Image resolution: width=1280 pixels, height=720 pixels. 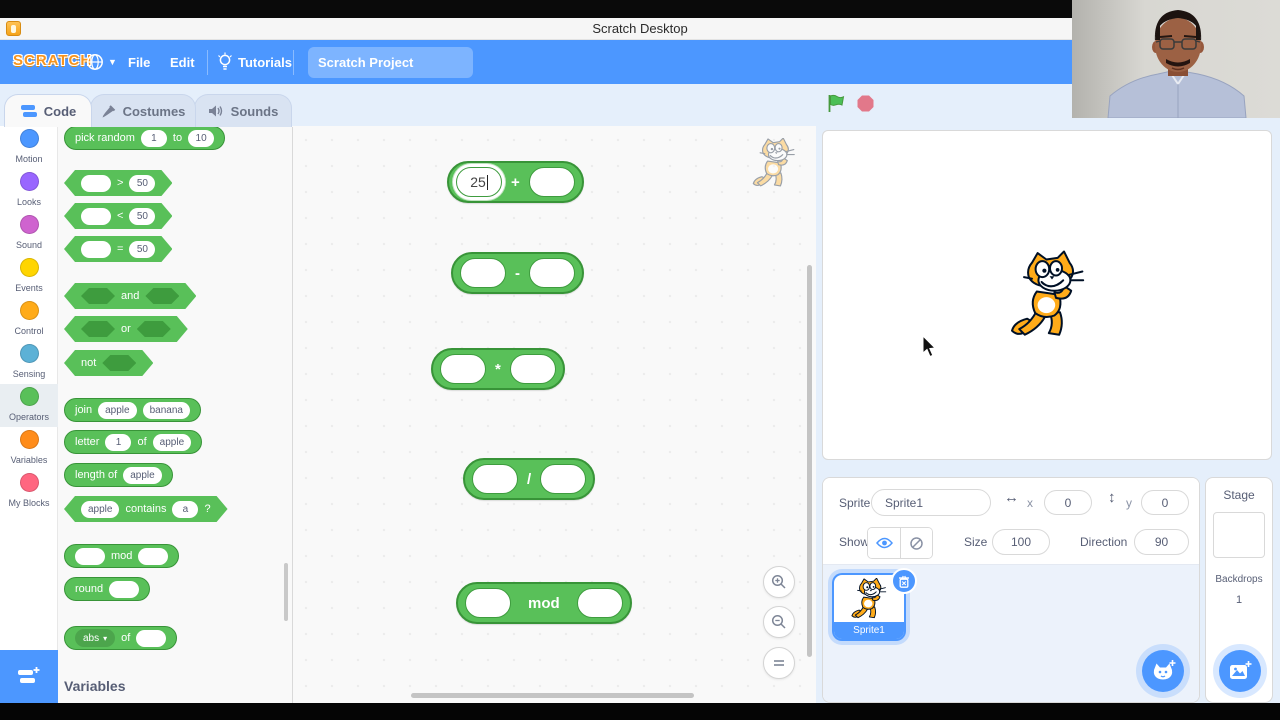 I want to click on lightbulb-icon, so click(x=225, y=62).